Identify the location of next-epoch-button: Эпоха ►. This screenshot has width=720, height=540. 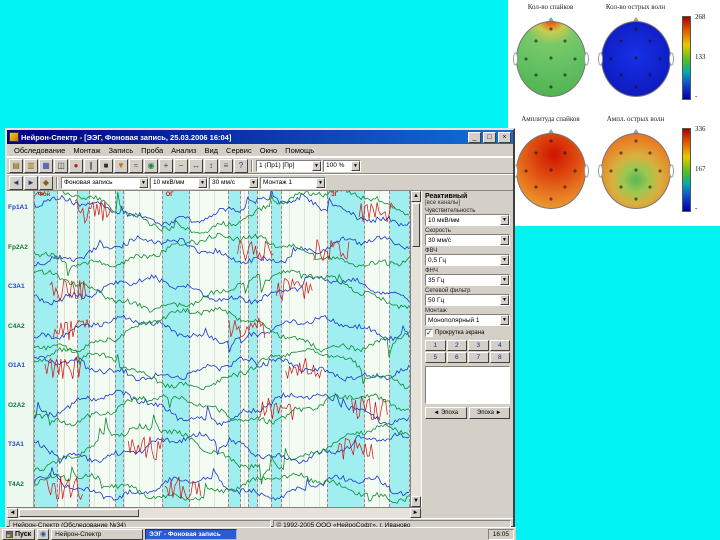
(489, 413).